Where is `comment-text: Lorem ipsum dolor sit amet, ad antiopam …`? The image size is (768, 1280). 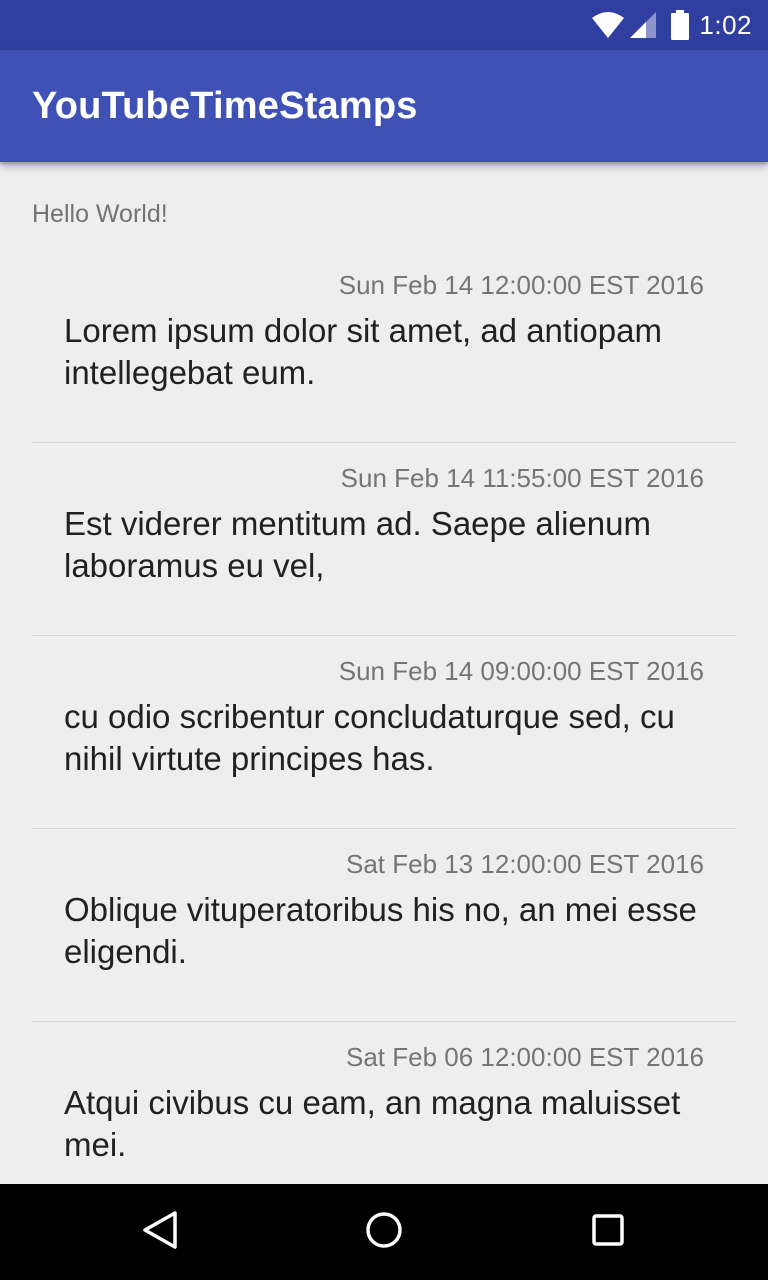
comment-text: Lorem ipsum dolor sit amet, ad antiopam … is located at coordinates (363, 351).